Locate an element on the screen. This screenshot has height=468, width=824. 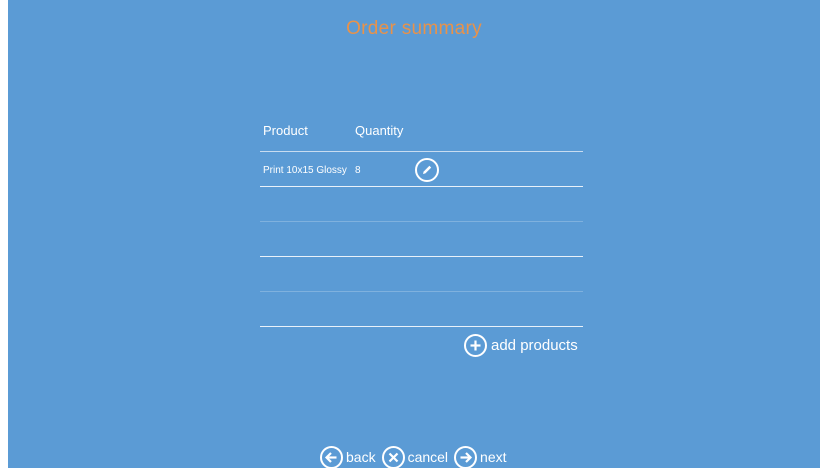
plus-circle-icon is located at coordinates (475, 345).